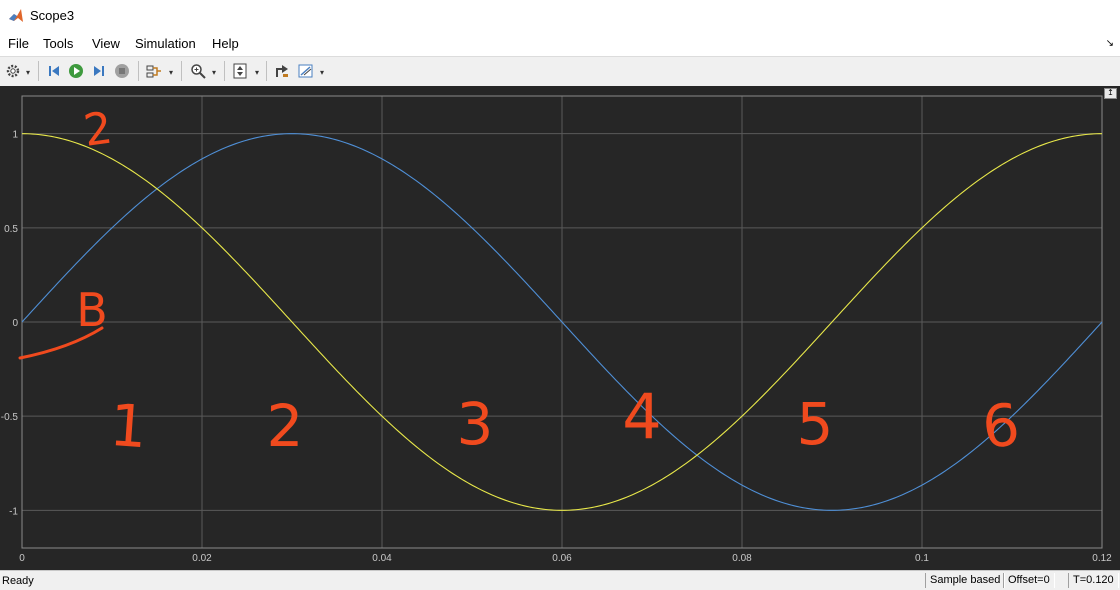 This screenshot has width=1120, height=590. What do you see at coordinates (154, 71) in the screenshot?
I see `signal-selector-icon` at bounding box center [154, 71].